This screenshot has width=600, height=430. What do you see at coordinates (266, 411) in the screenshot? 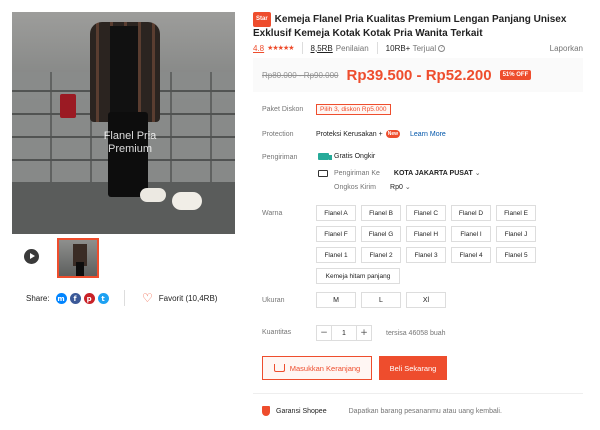
I see `shield-icon` at bounding box center [266, 411].